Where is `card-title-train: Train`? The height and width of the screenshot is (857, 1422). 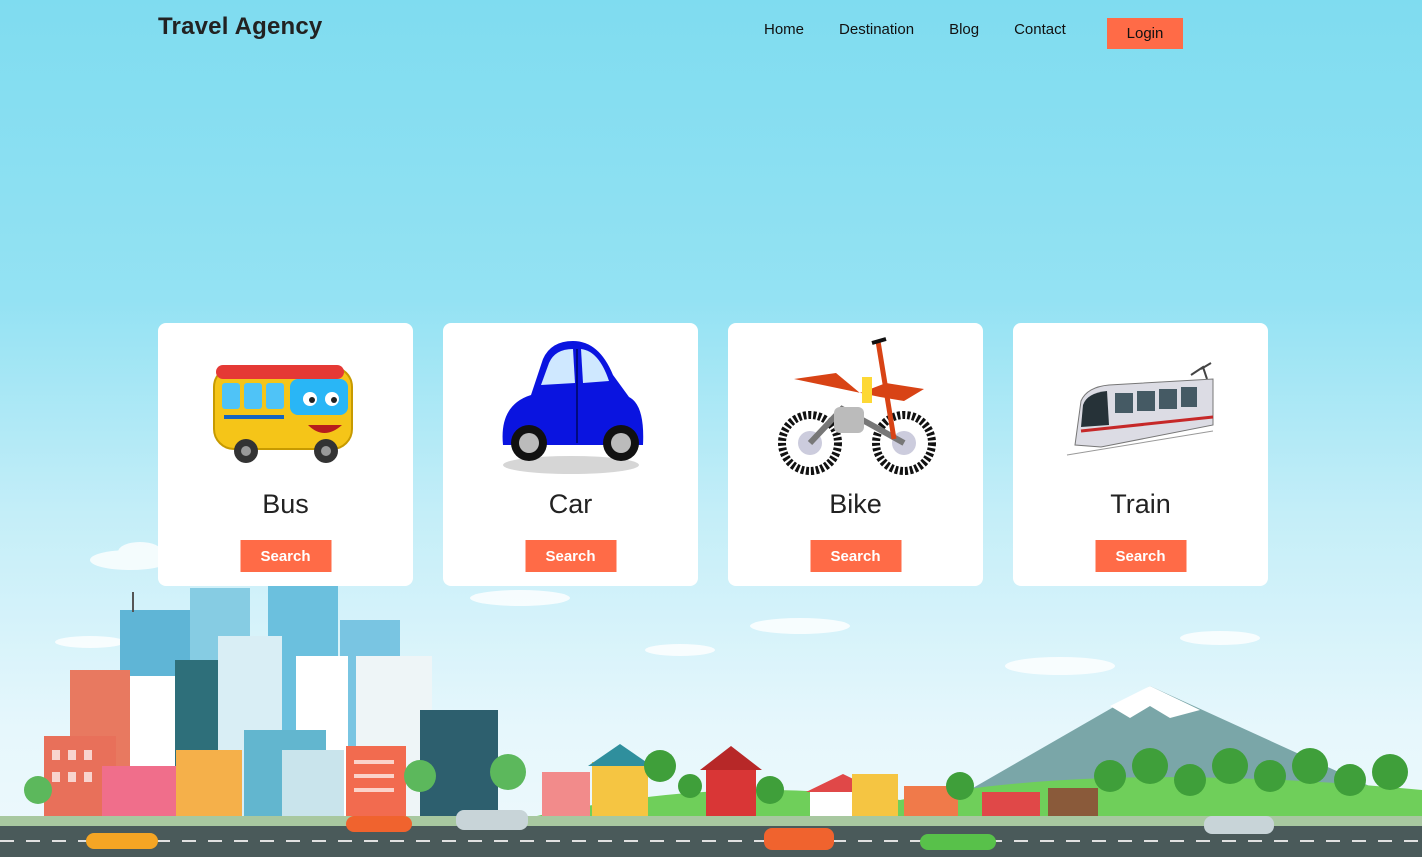 card-title-train: Train is located at coordinates (1140, 504).